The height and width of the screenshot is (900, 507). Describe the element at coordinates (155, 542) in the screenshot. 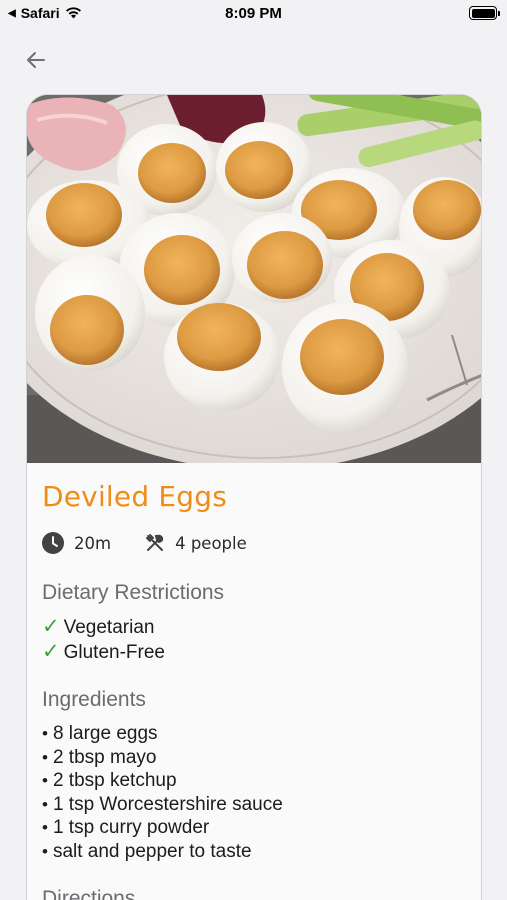

I see `utensils-icon` at that location.